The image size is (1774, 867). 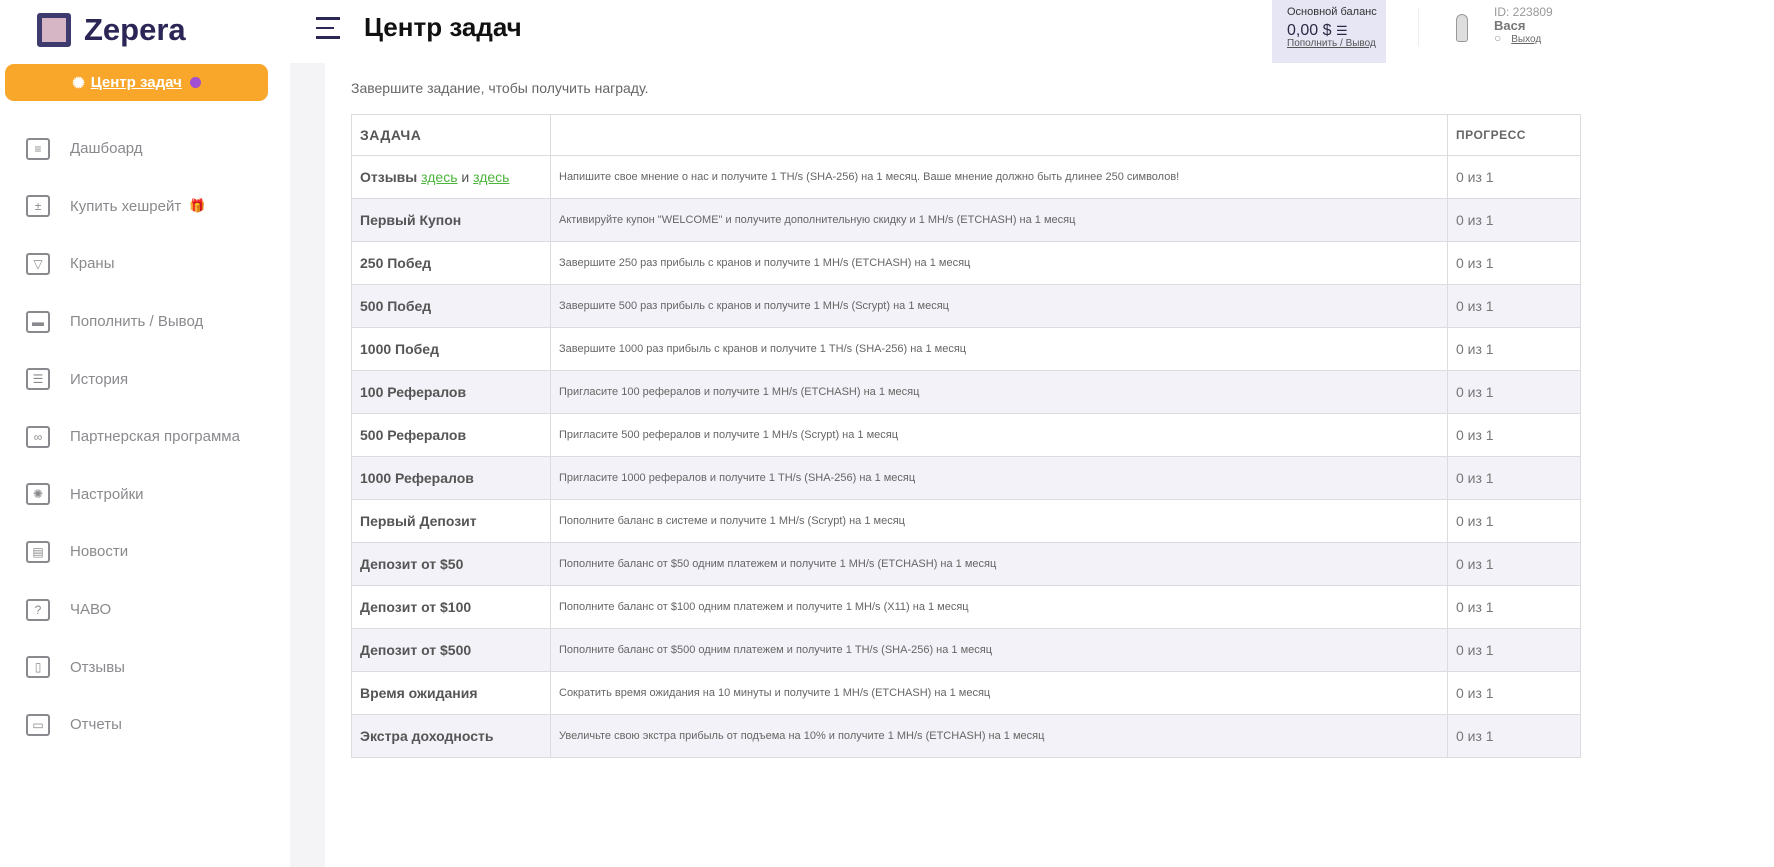 I want to click on task-title: Первый Купон, so click(x=451, y=220).